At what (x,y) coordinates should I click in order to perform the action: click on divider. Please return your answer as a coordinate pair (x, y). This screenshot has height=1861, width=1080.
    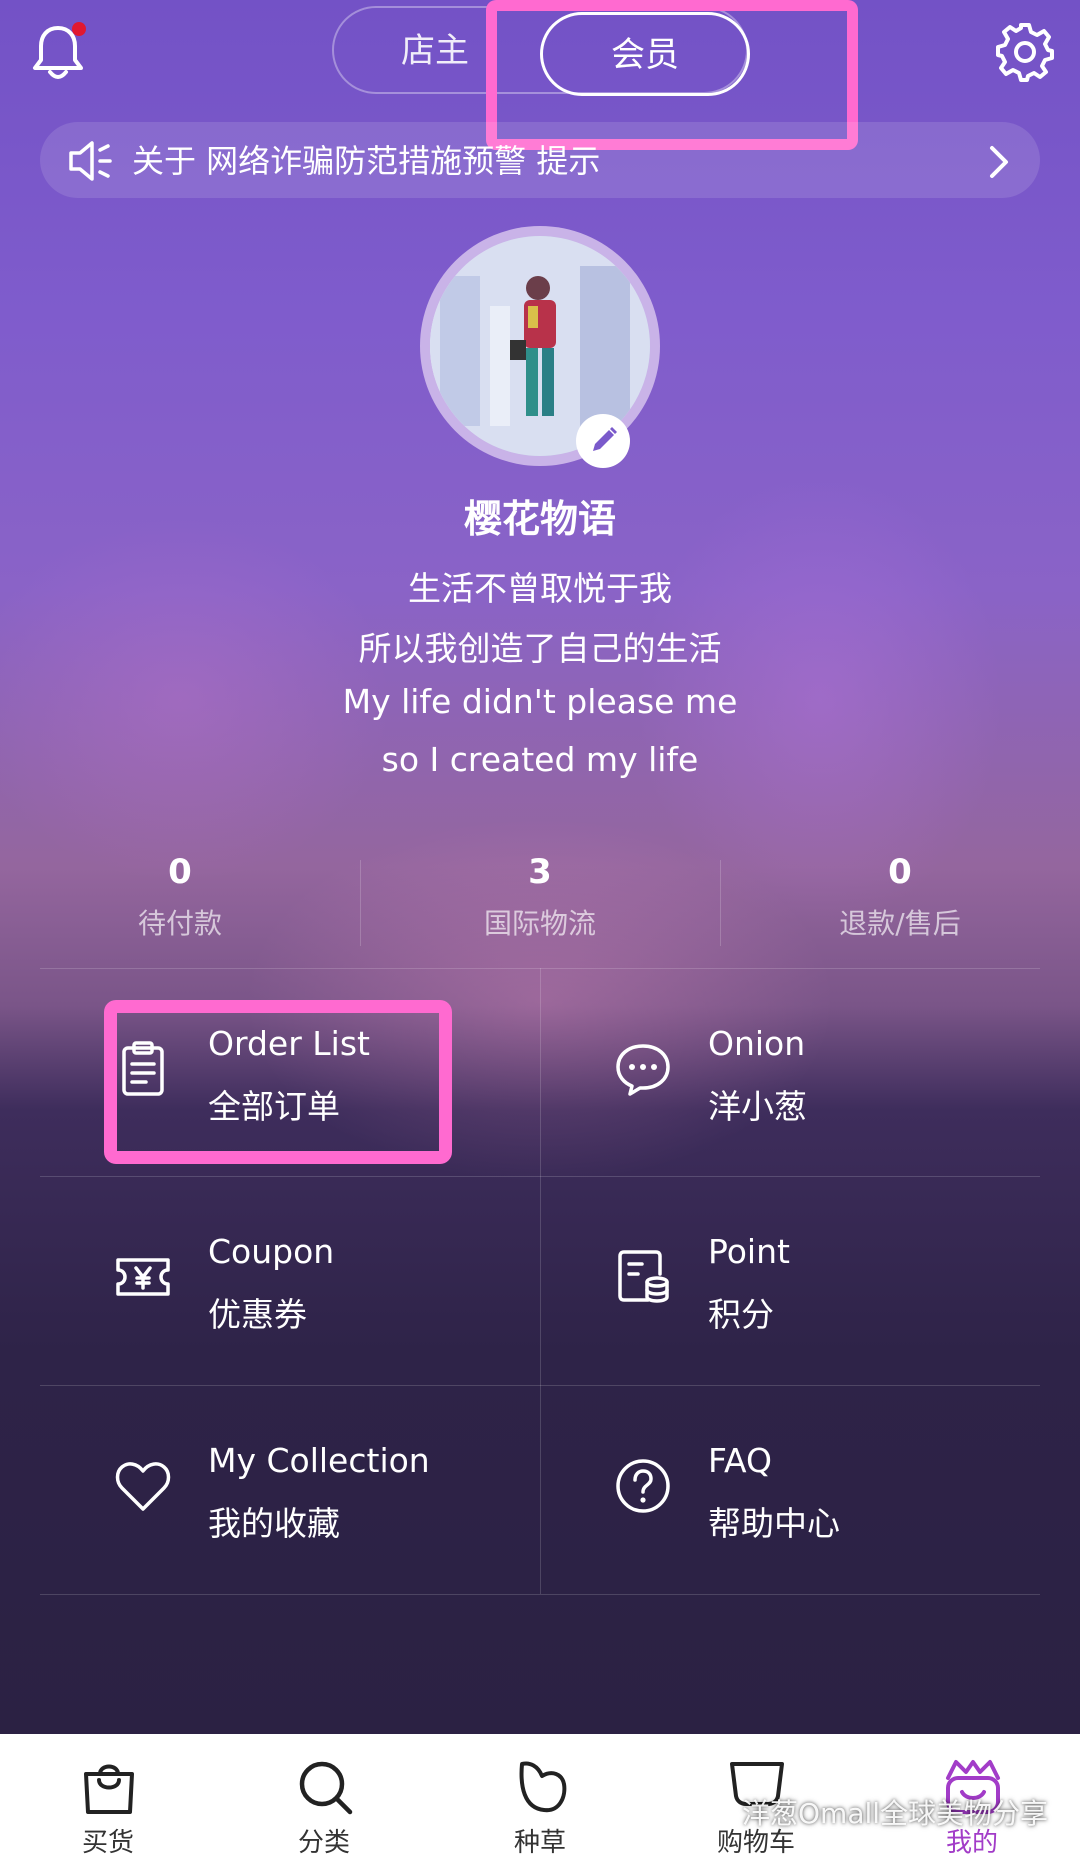
    Looking at the image, I should click on (540, 1594).